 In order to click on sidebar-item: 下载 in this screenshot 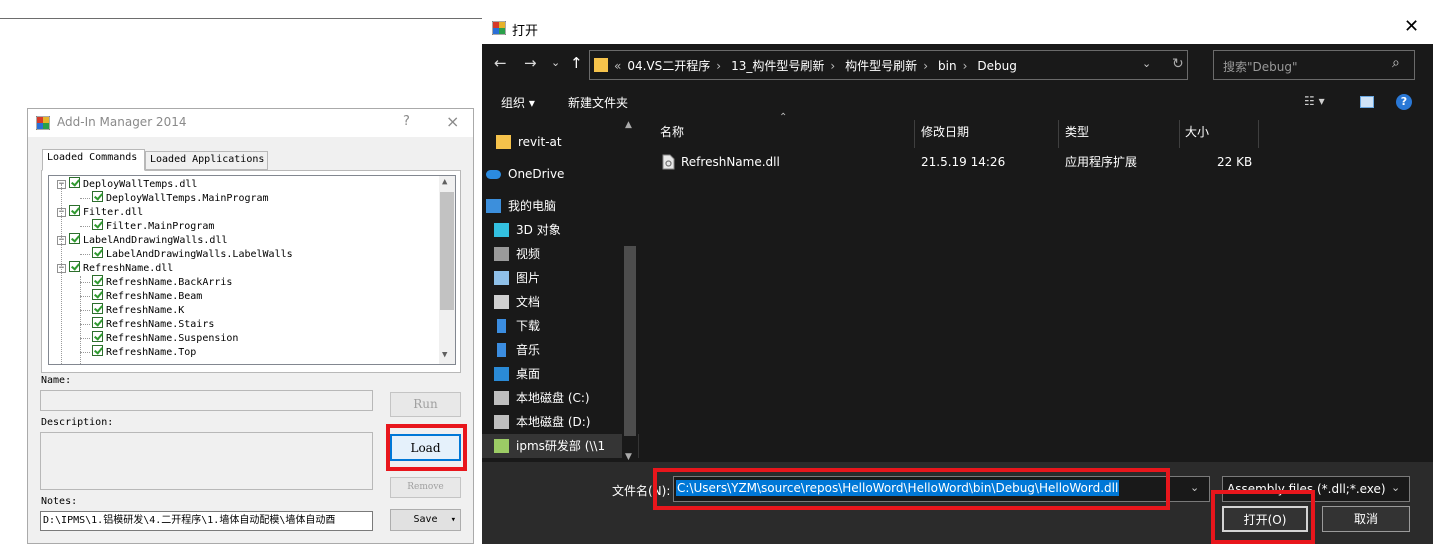, I will do `click(560, 326)`.